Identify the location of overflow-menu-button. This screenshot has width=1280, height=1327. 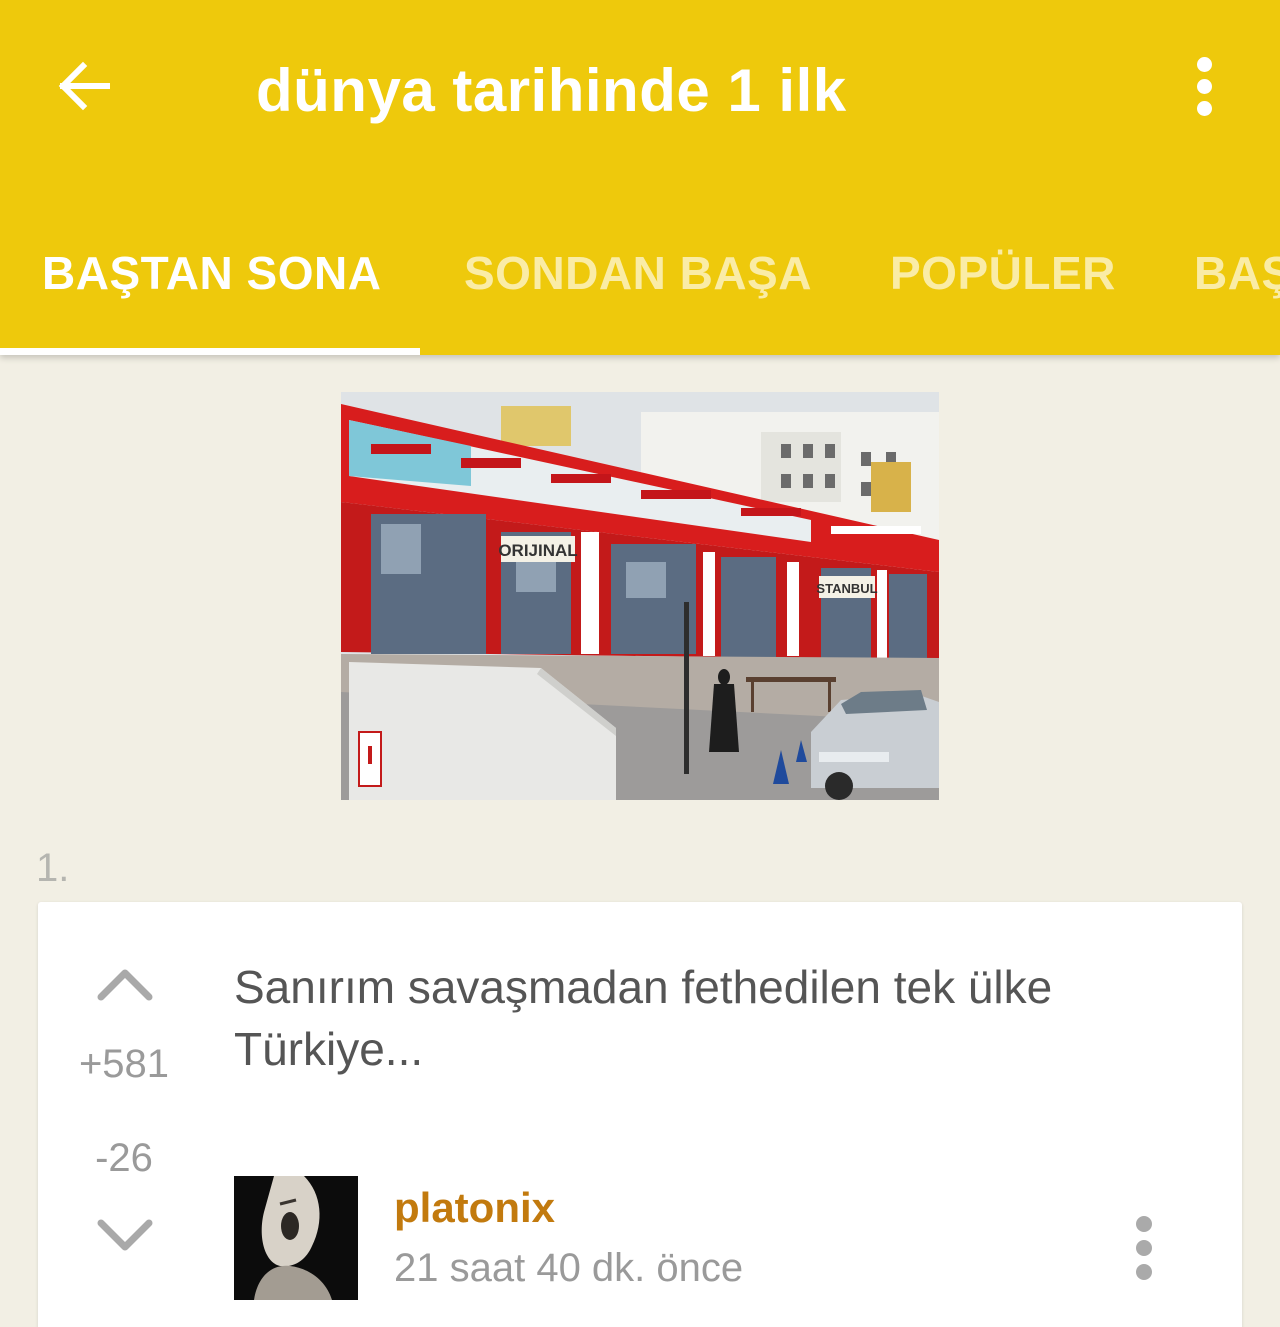
(1204, 86).